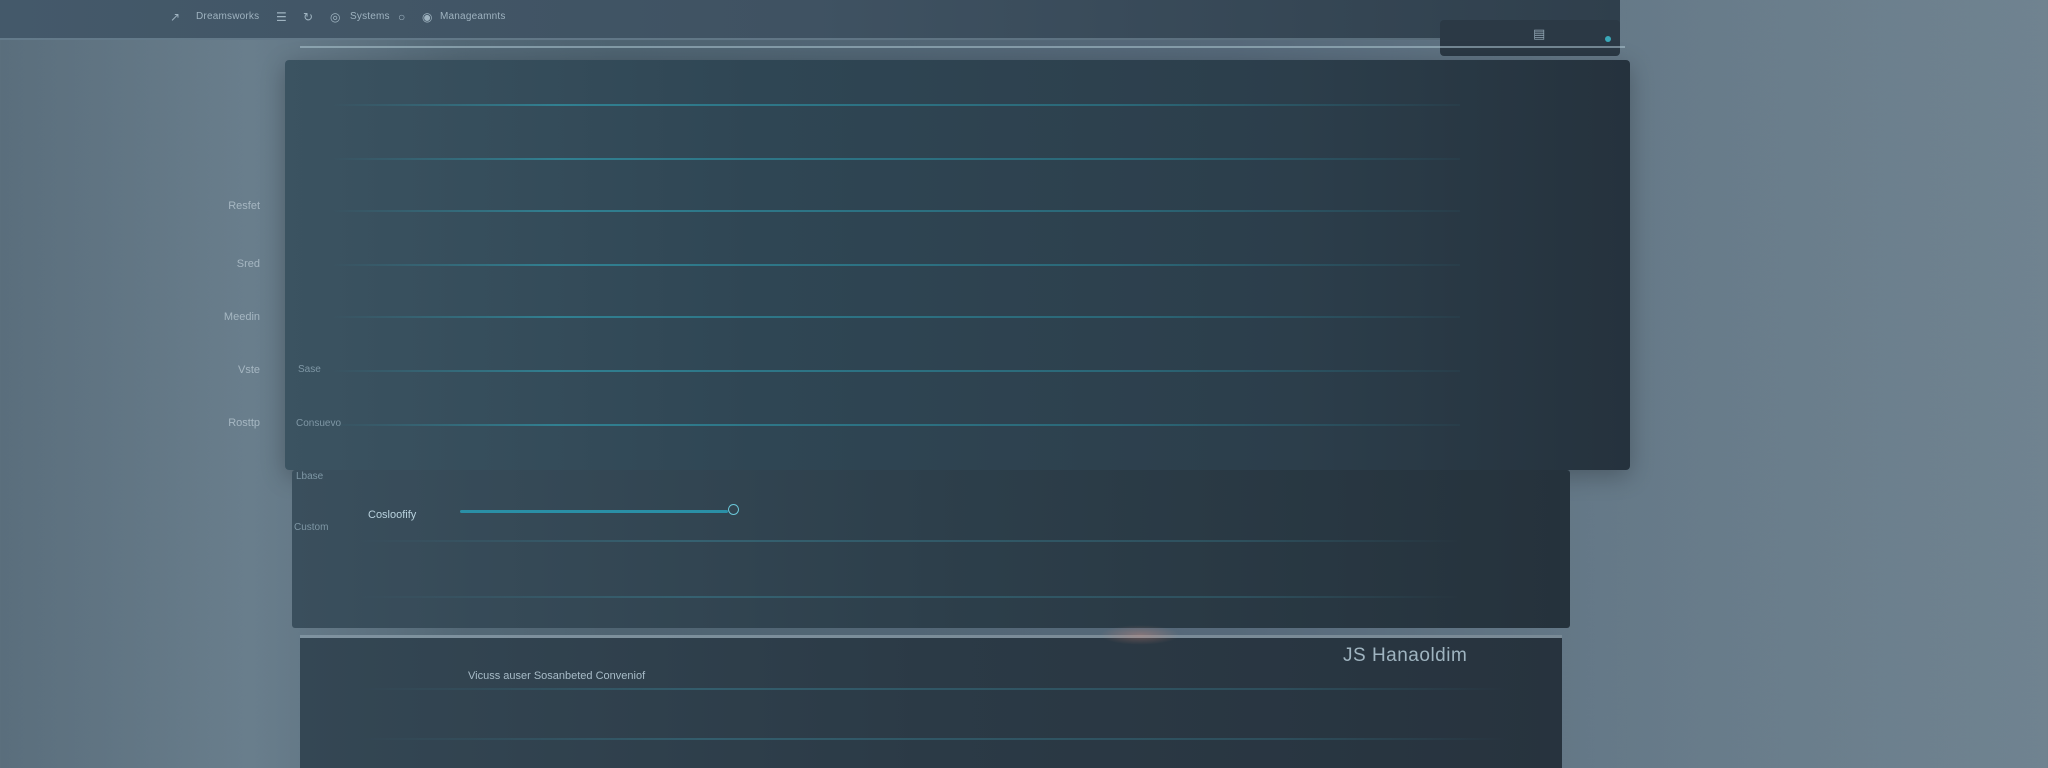 This screenshot has width=2048, height=768. Describe the element at coordinates (220, 370) in the screenshot. I see `sidebar-item-vste: Vste` at that location.